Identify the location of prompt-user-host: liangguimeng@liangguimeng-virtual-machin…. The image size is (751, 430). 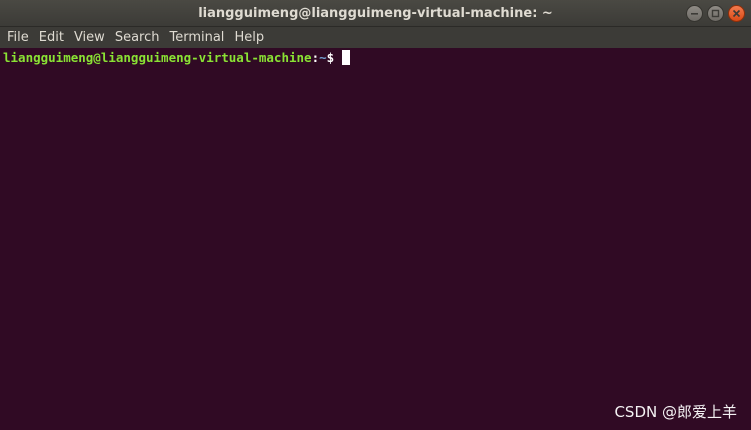
(157, 57).